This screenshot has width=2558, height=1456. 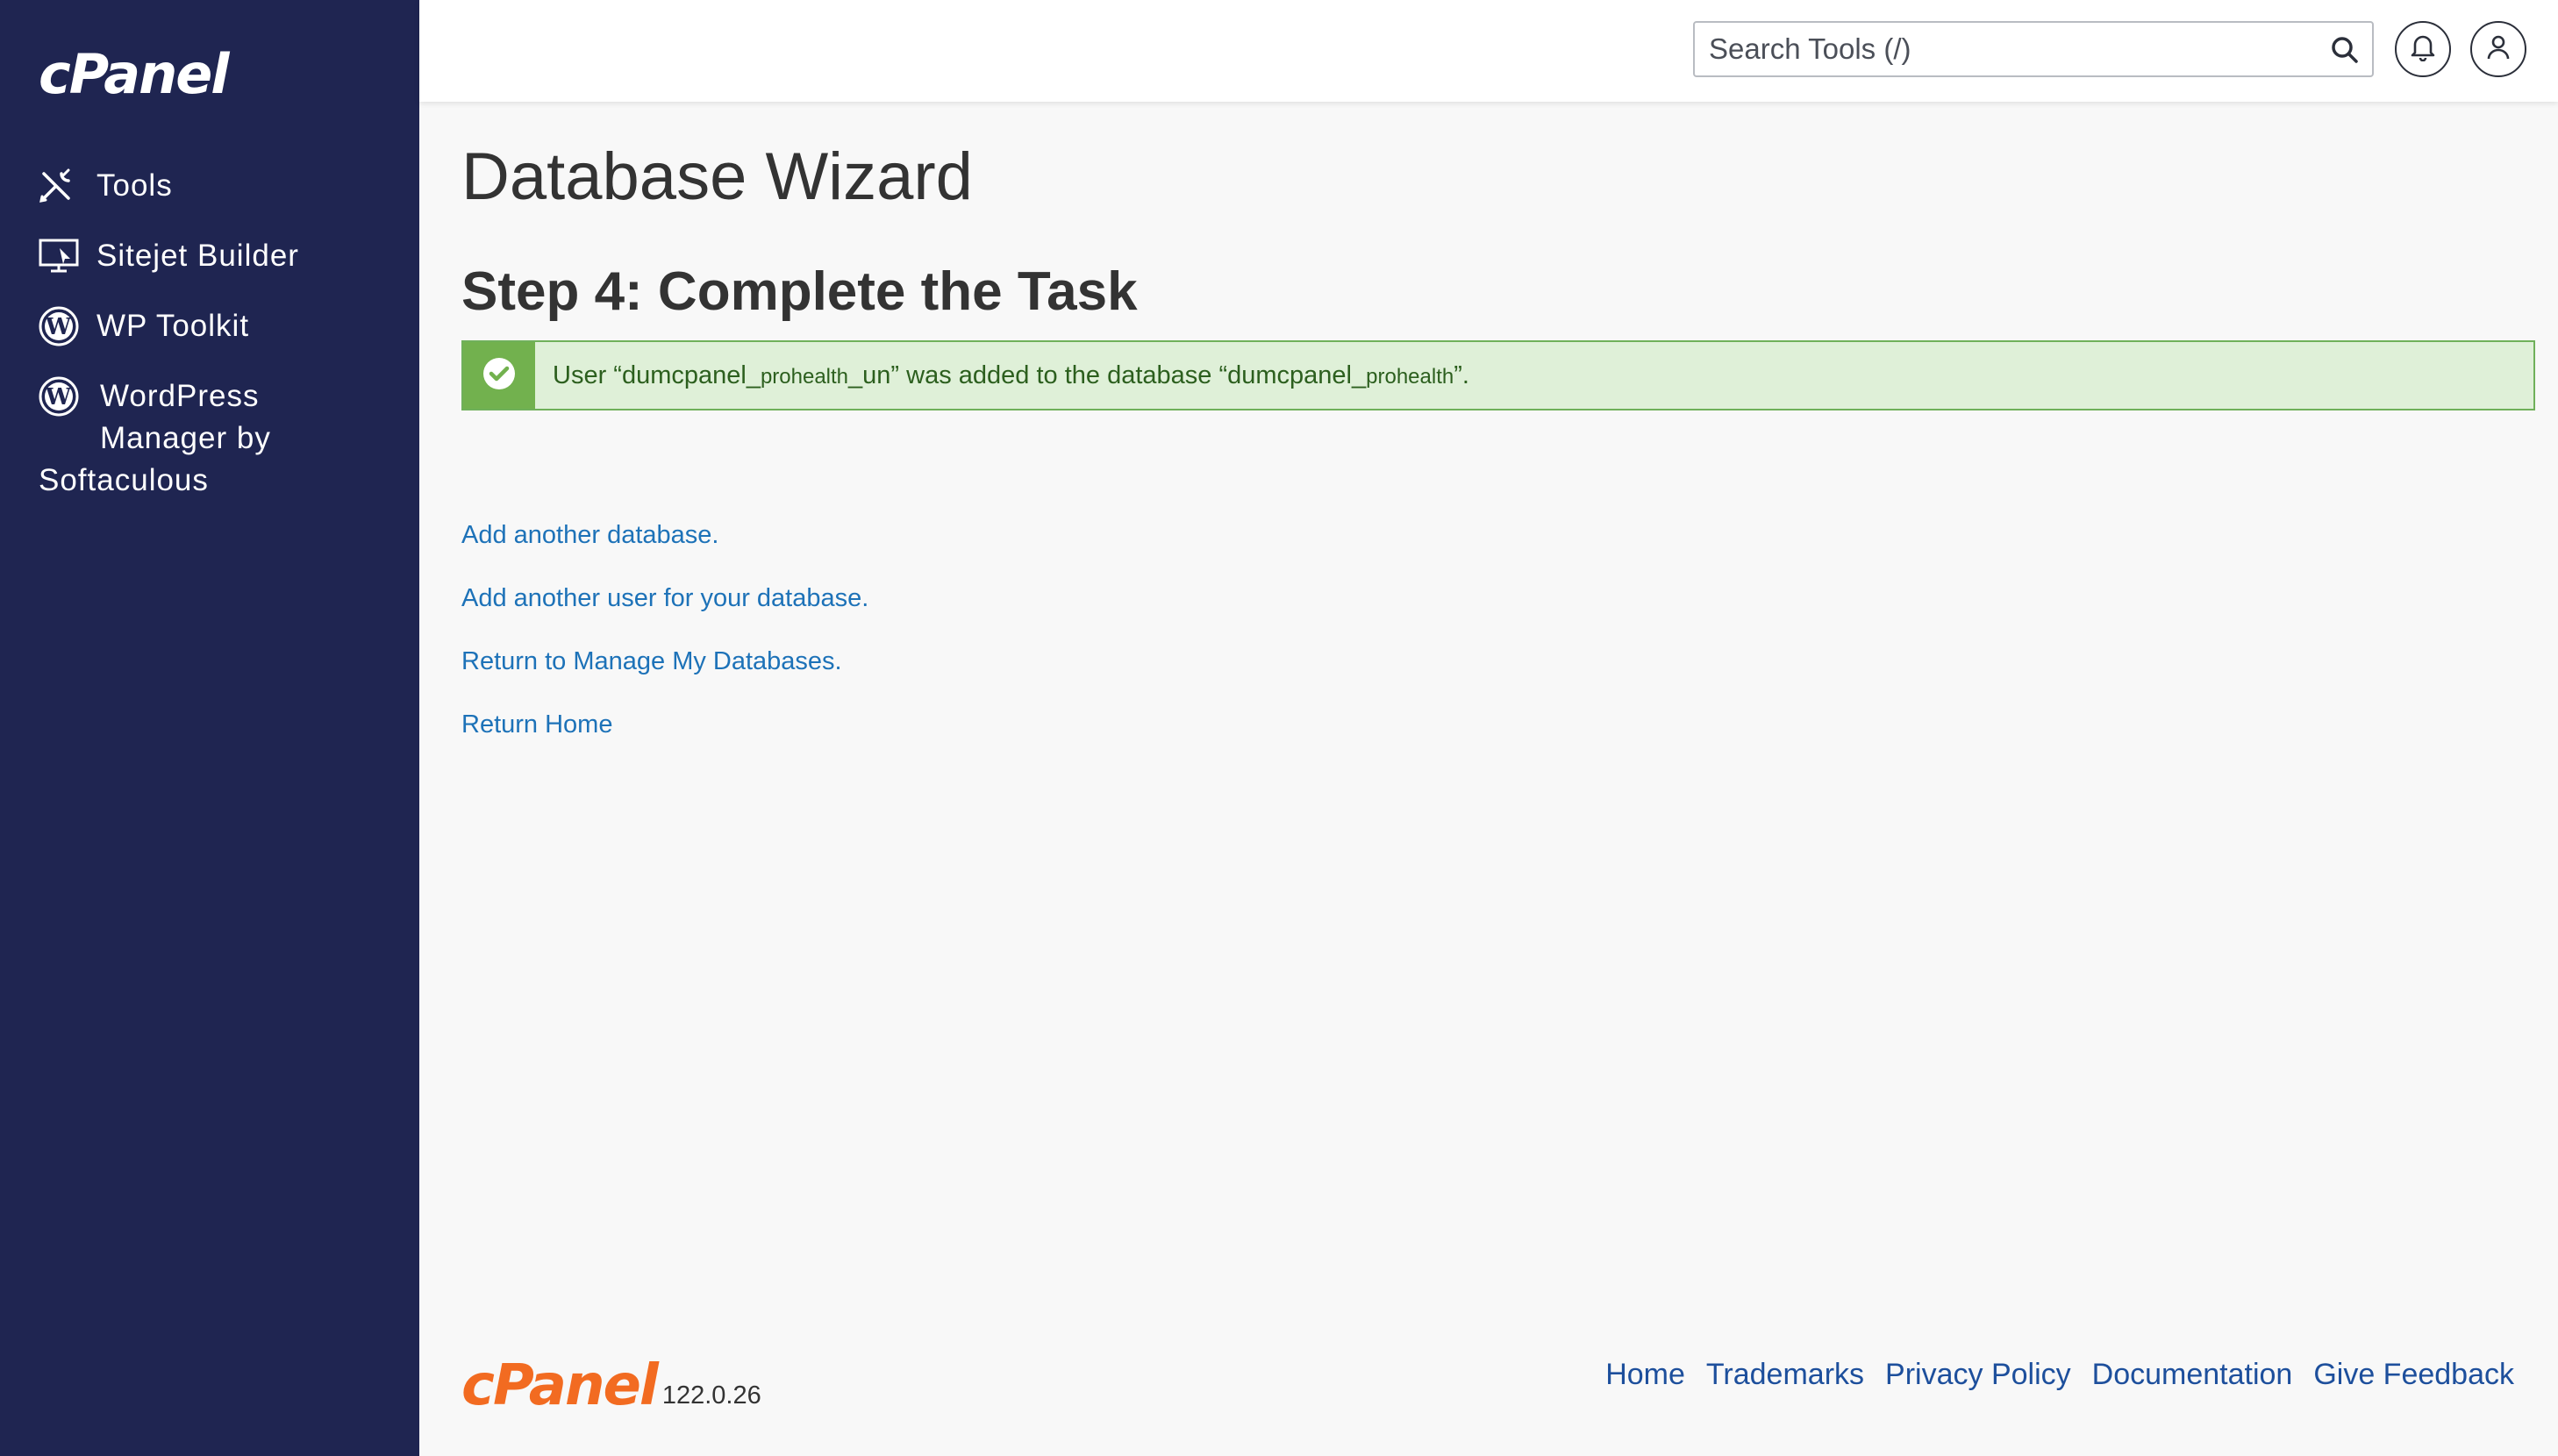 What do you see at coordinates (657, 374) in the screenshot?
I see `alert-text-part: User “dumcpanel_` at bounding box center [657, 374].